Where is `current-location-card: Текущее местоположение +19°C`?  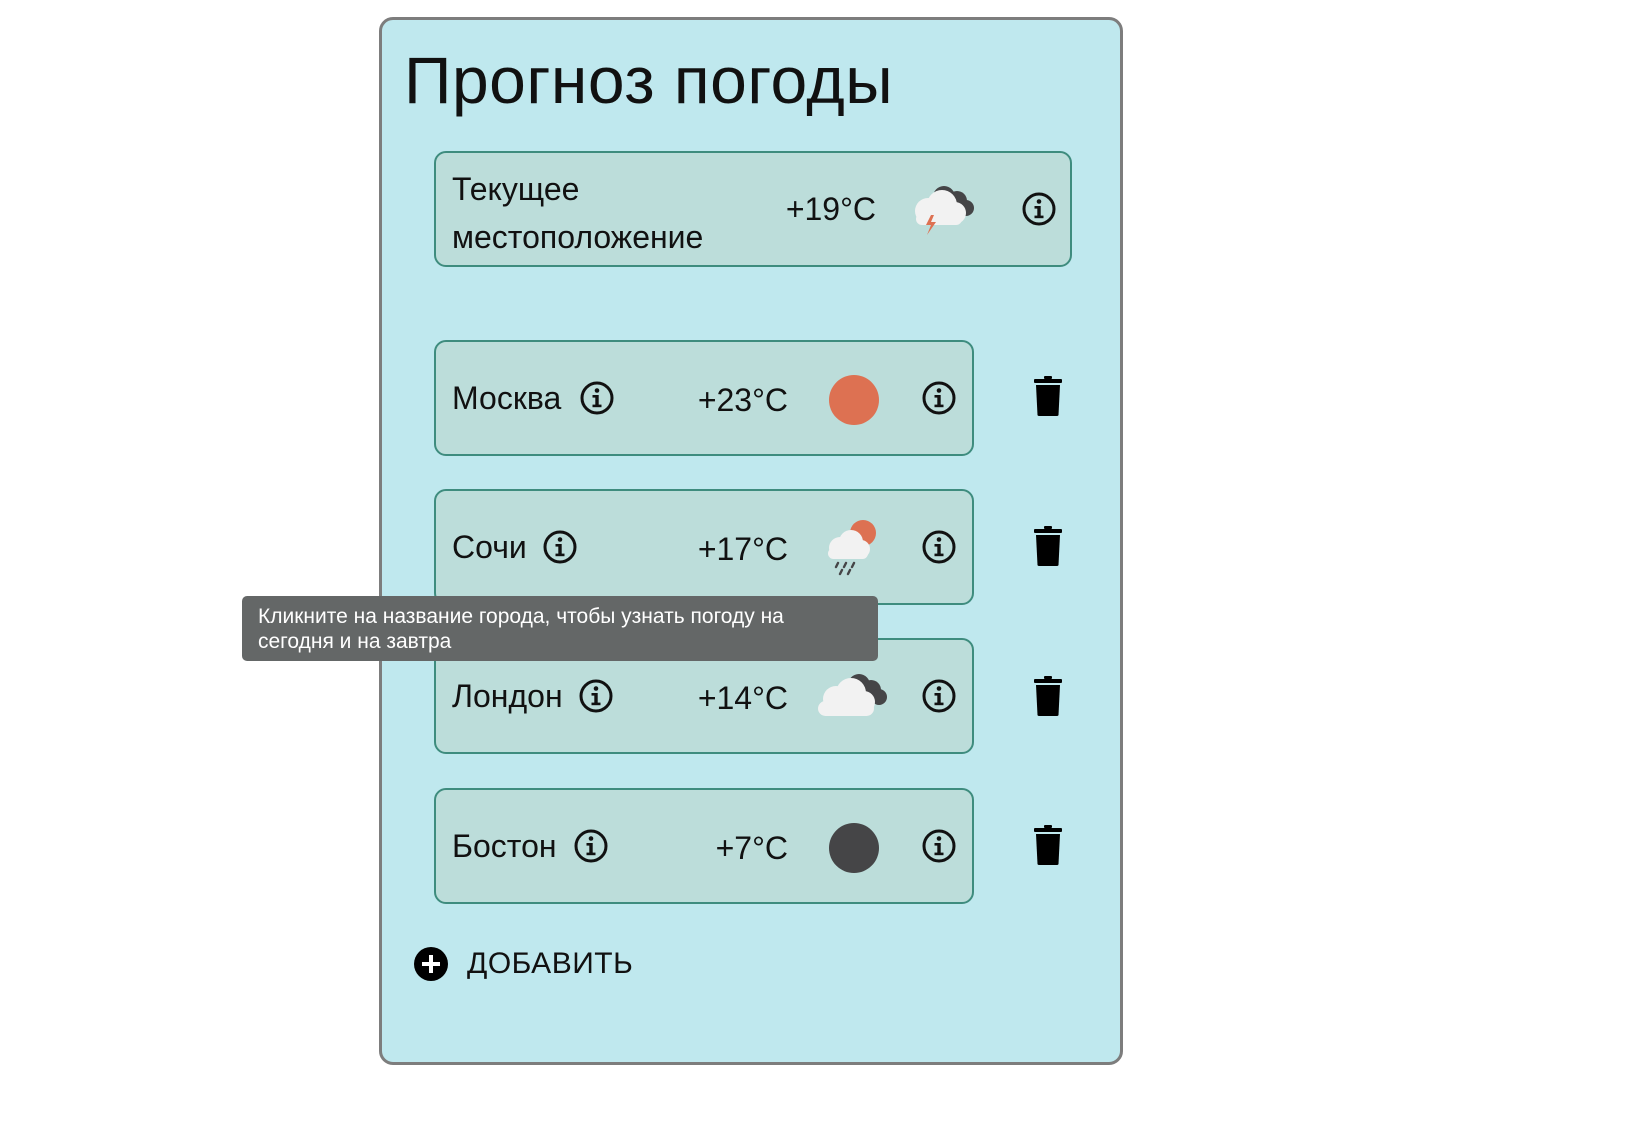
current-location-card: Текущее местоположение +19°C is located at coordinates (753, 209).